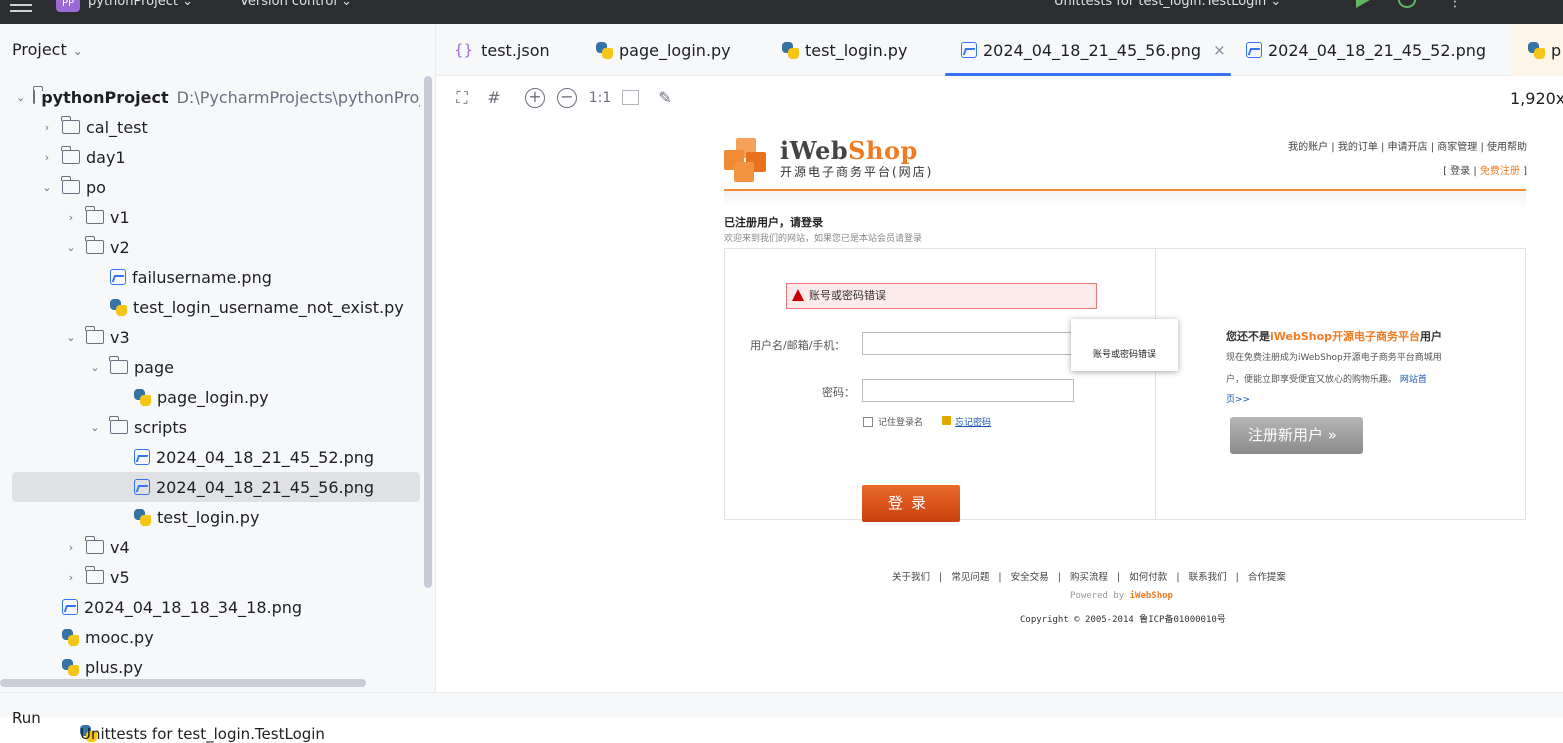 The width and height of the screenshot is (1563, 743). I want to click on tree-item: ⌄ scripts, so click(216, 427).